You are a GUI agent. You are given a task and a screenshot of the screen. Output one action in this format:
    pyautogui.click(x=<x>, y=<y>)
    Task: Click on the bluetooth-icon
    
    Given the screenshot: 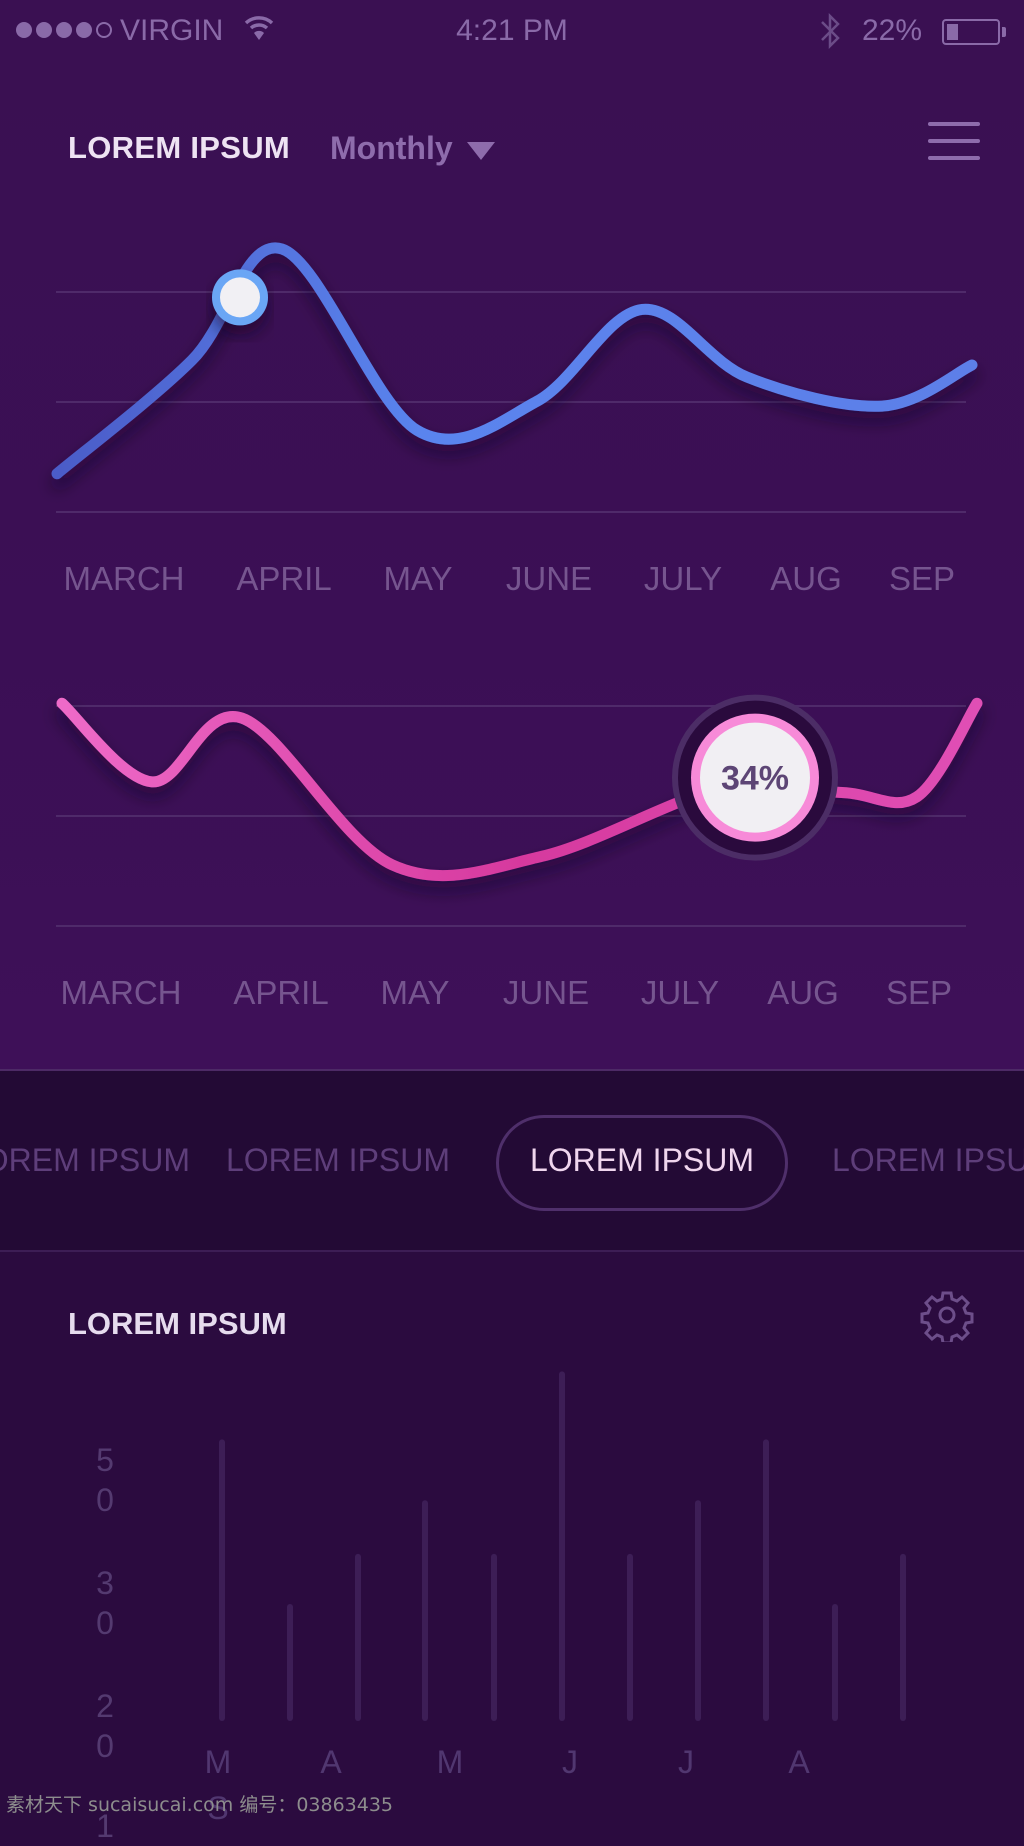 What is the action you would take?
    pyautogui.click(x=830, y=35)
    